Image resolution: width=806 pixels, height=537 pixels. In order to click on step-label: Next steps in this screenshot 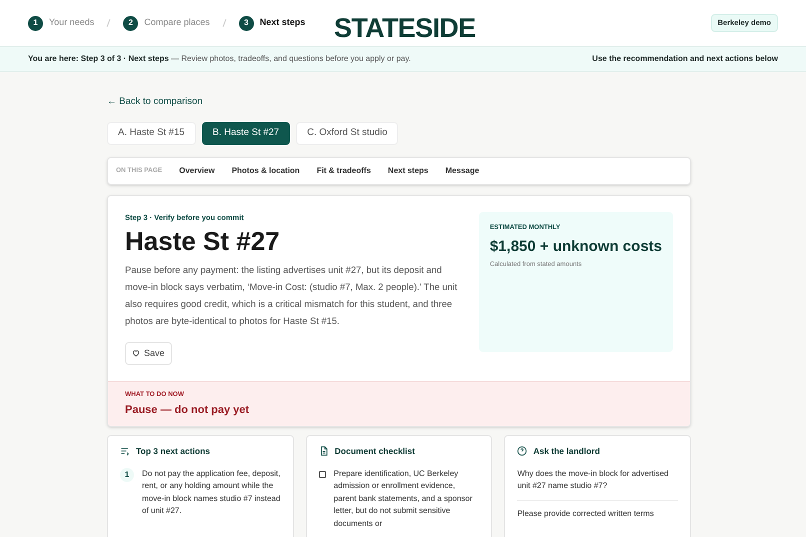, I will do `click(283, 23)`.